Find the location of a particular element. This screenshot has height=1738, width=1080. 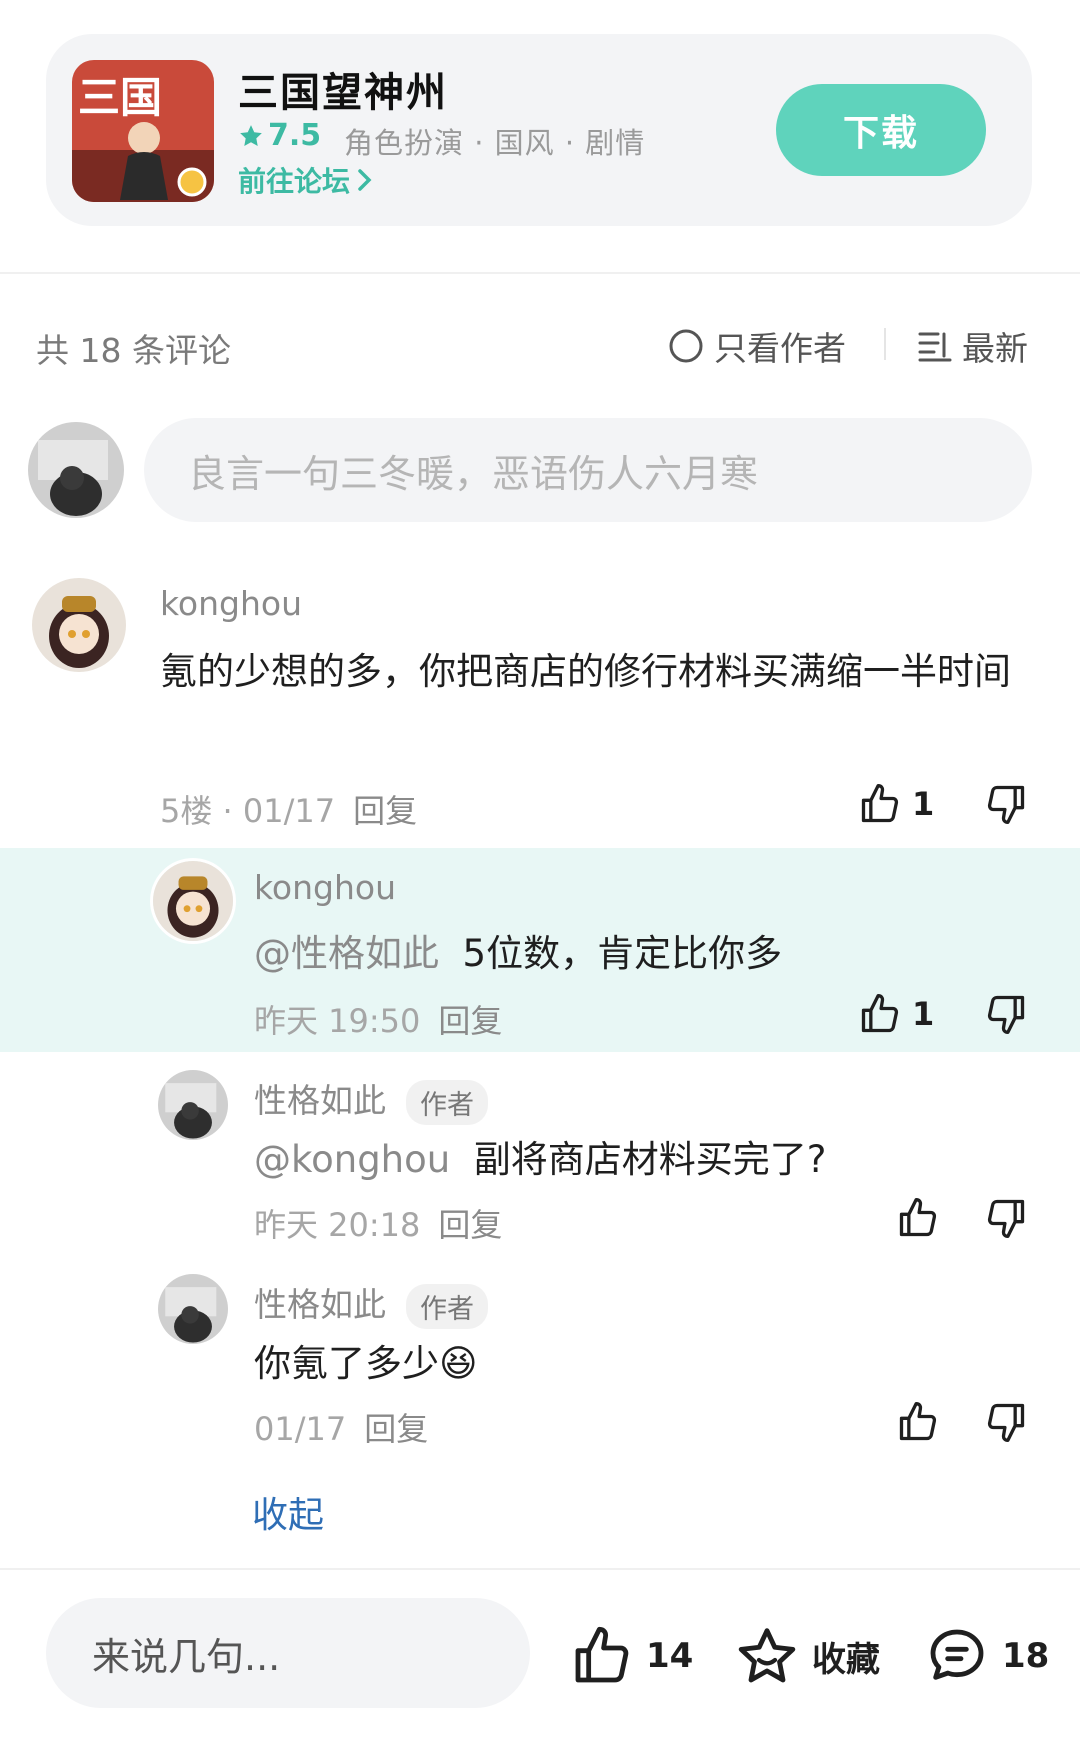

reply-body: 5位数，肯定比你多 is located at coordinates (622, 953).